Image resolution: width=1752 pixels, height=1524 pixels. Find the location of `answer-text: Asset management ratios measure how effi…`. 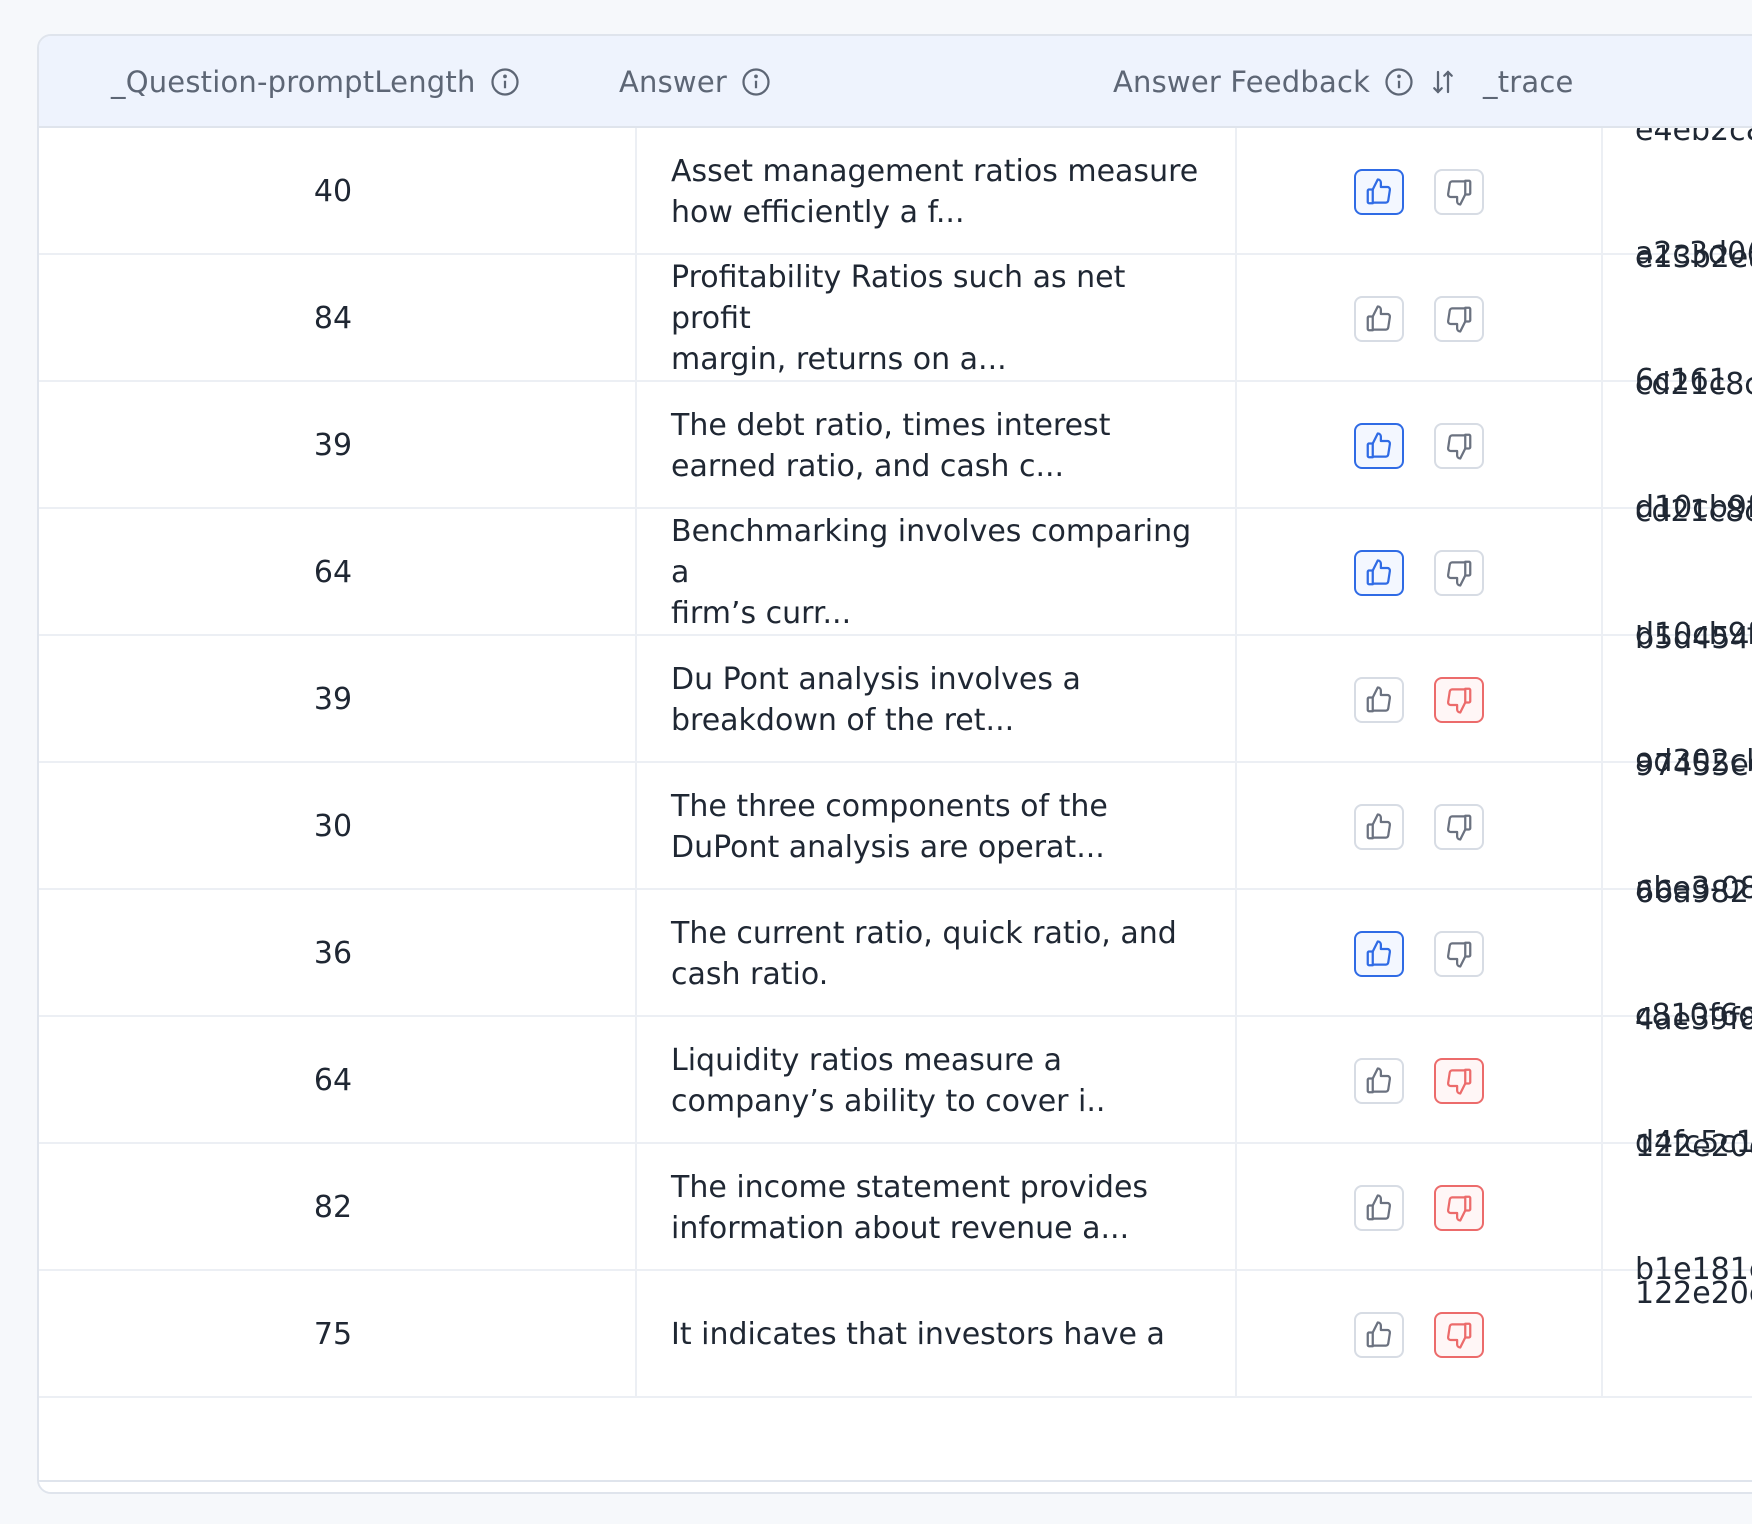

answer-text: Asset management ratios measure how effi… is located at coordinates (934, 192).